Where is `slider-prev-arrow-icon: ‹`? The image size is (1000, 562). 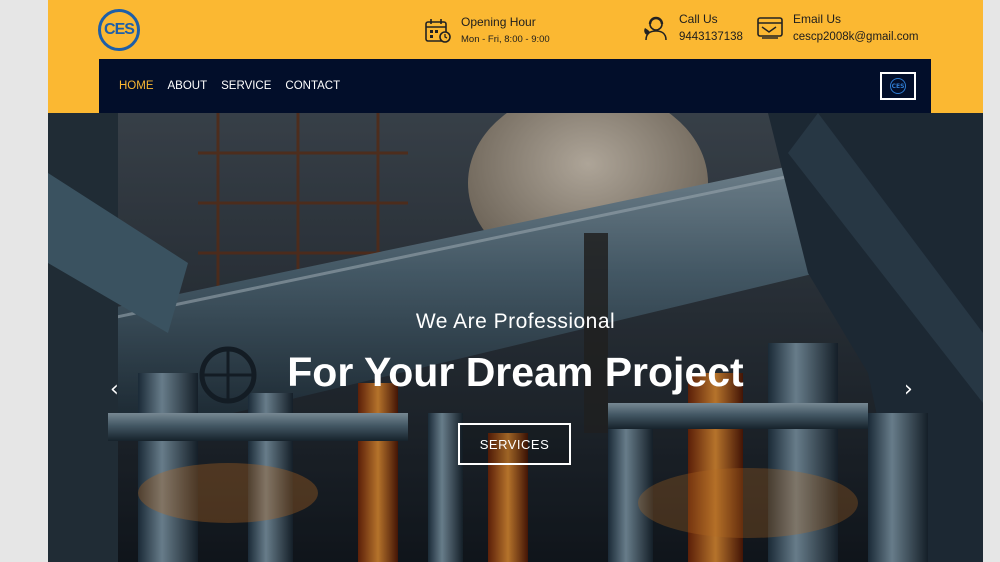 slider-prev-arrow-icon: ‹ is located at coordinates (114, 389).